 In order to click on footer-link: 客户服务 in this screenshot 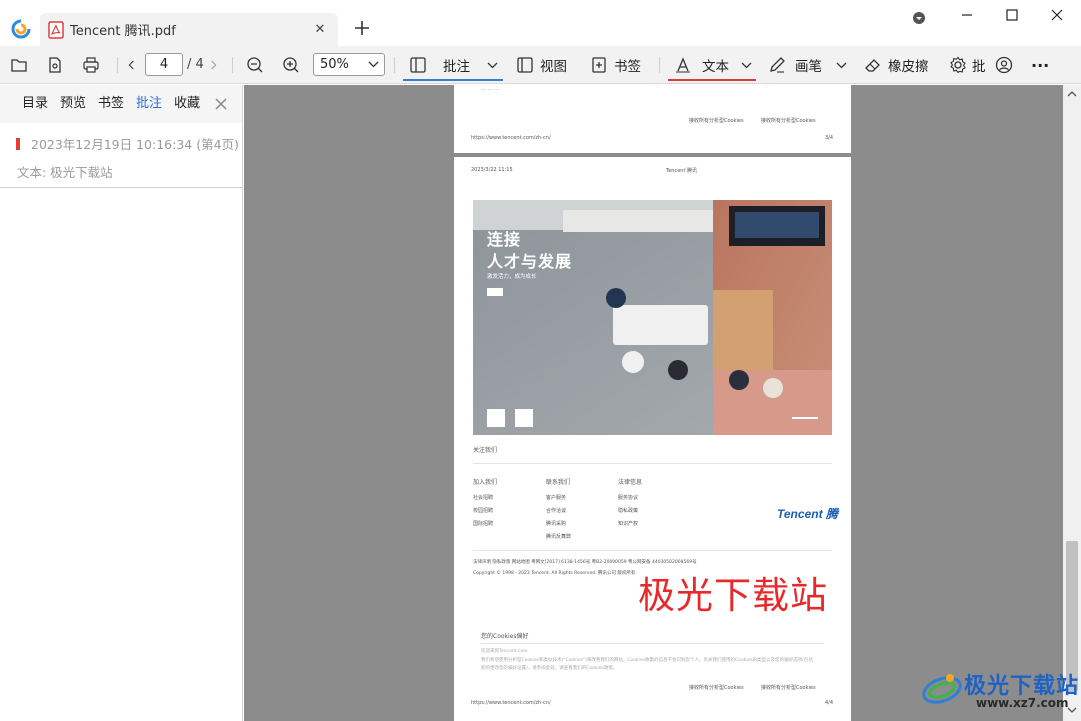, I will do `click(556, 497)`.